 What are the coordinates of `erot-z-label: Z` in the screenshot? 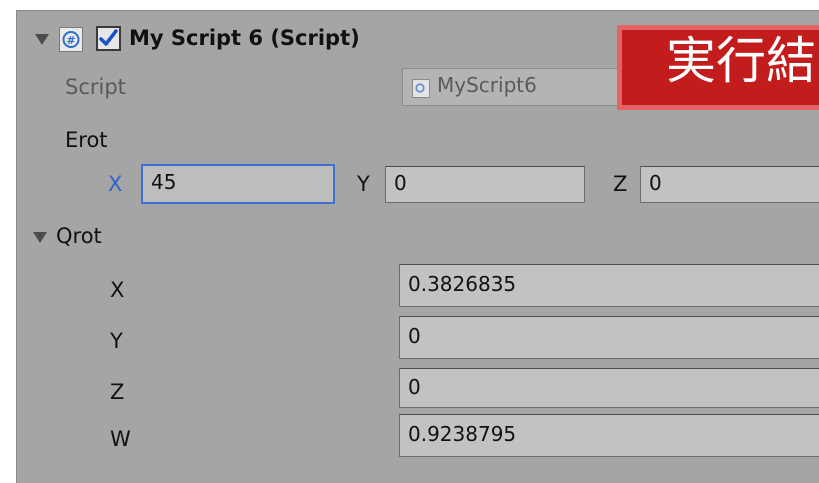 It's located at (620, 184).